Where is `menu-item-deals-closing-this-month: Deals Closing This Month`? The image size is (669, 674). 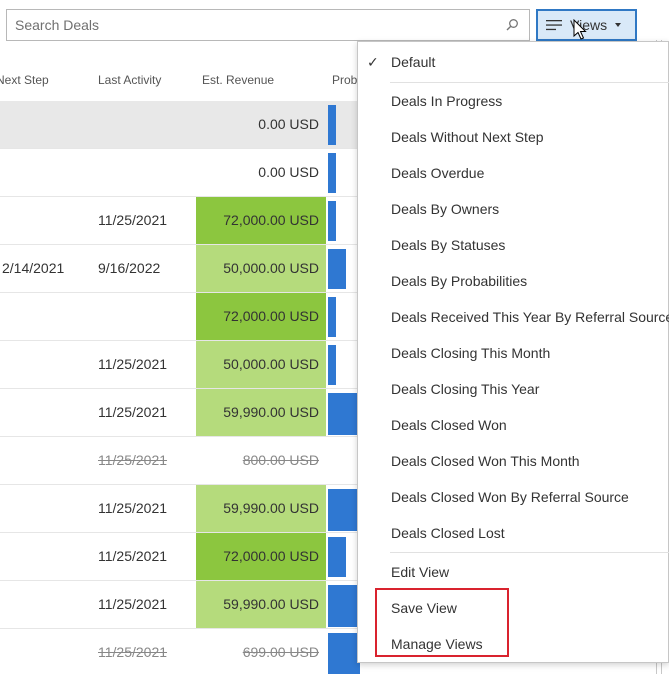 menu-item-deals-closing-this-month: Deals Closing This Month is located at coordinates (513, 353).